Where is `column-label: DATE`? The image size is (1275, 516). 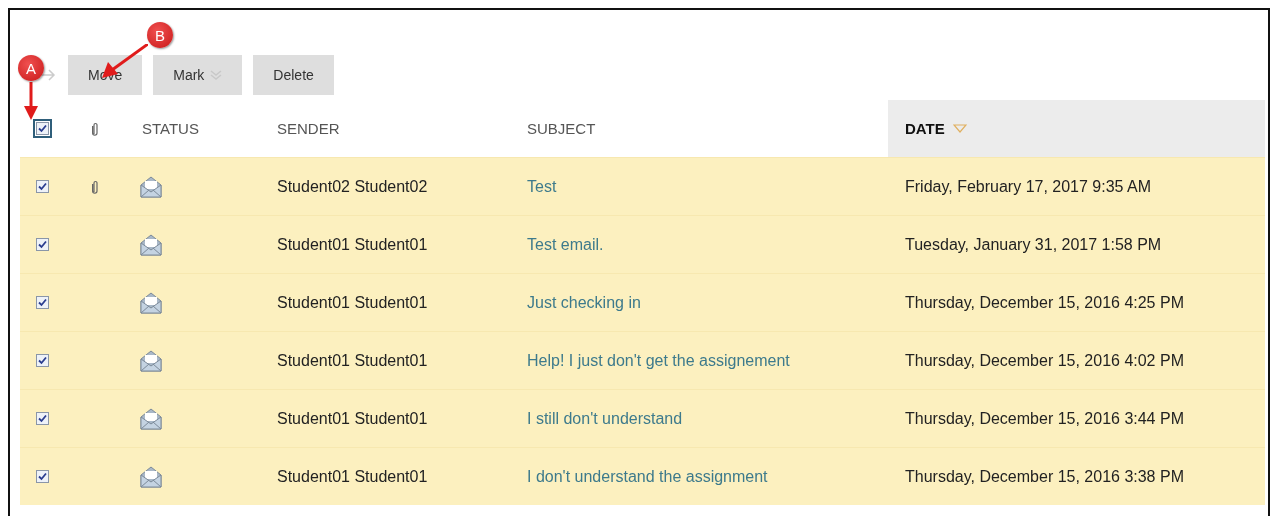 column-label: DATE is located at coordinates (925, 128).